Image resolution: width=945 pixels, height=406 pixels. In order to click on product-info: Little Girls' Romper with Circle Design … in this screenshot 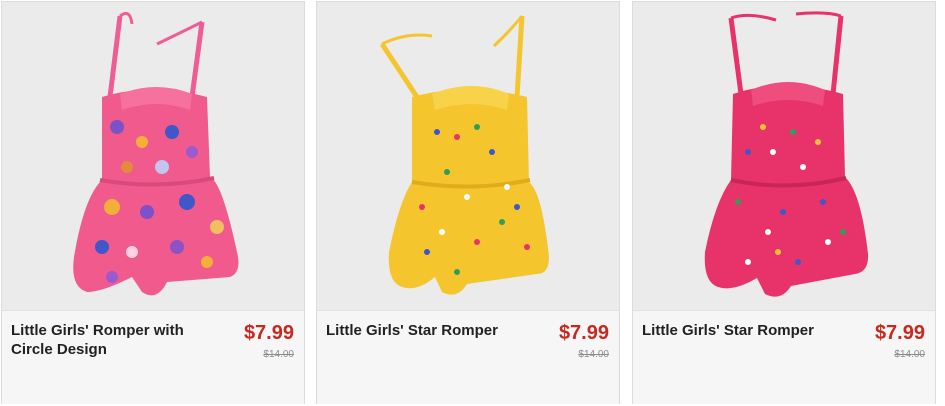, I will do `click(153, 357)`.